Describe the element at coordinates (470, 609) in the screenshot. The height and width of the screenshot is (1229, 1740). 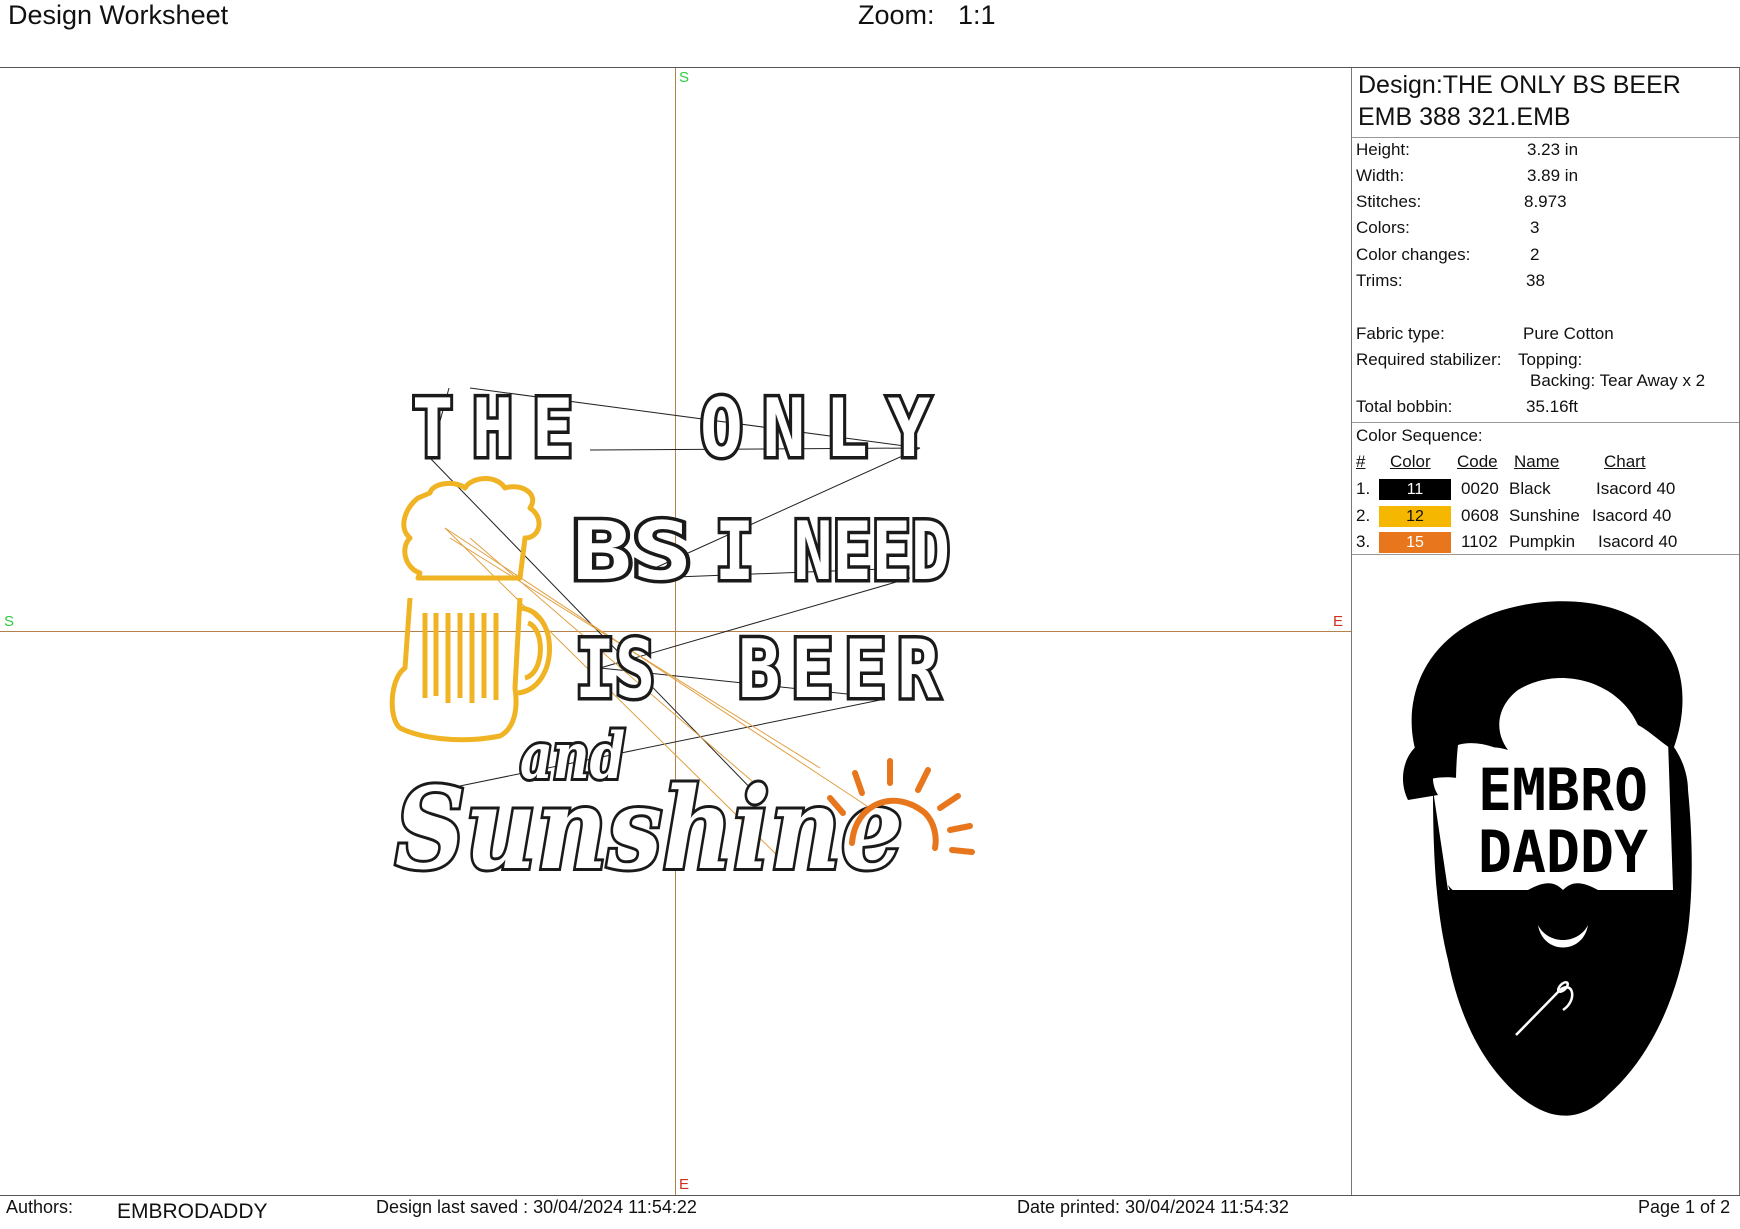
I see `beer-mug-motif` at that location.